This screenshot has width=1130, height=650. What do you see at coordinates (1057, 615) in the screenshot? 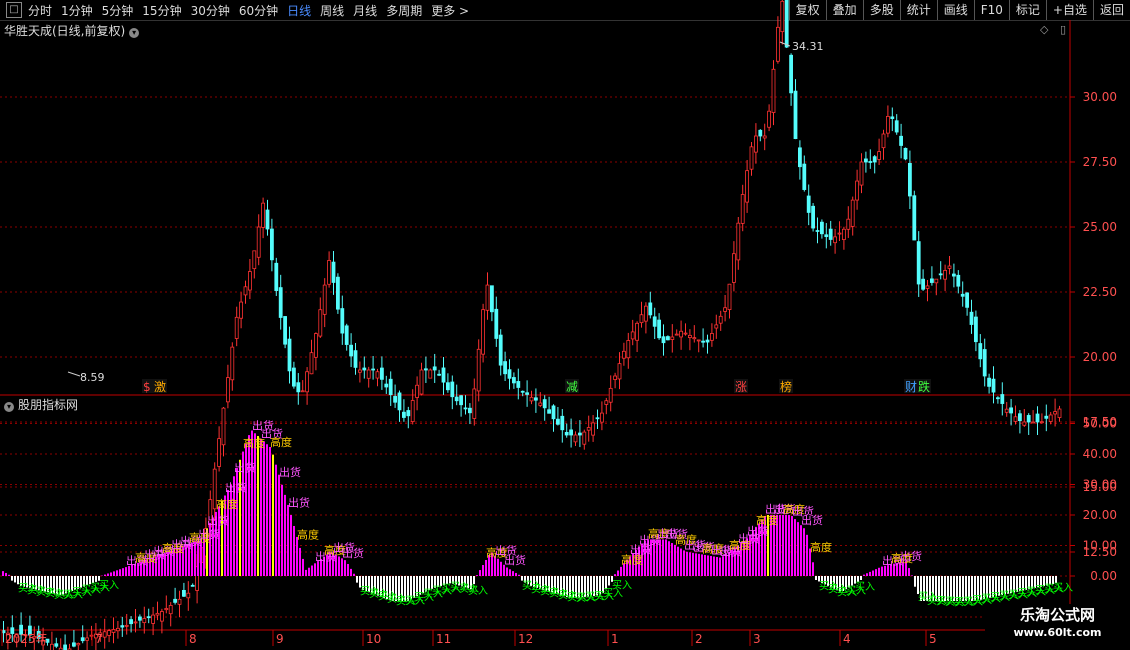
I see `watermark-title: 乐淘公式网` at bounding box center [1057, 615].